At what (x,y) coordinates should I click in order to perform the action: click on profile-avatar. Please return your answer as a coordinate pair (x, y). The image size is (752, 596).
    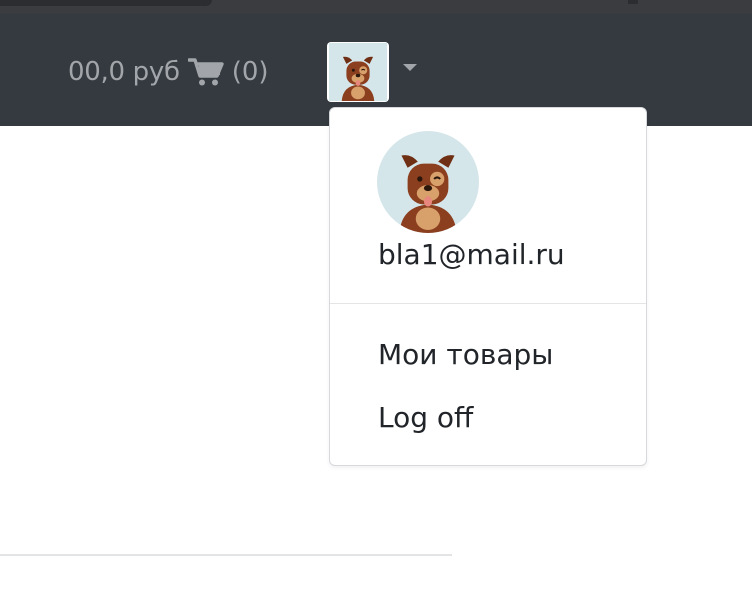
    Looking at the image, I should click on (428, 182).